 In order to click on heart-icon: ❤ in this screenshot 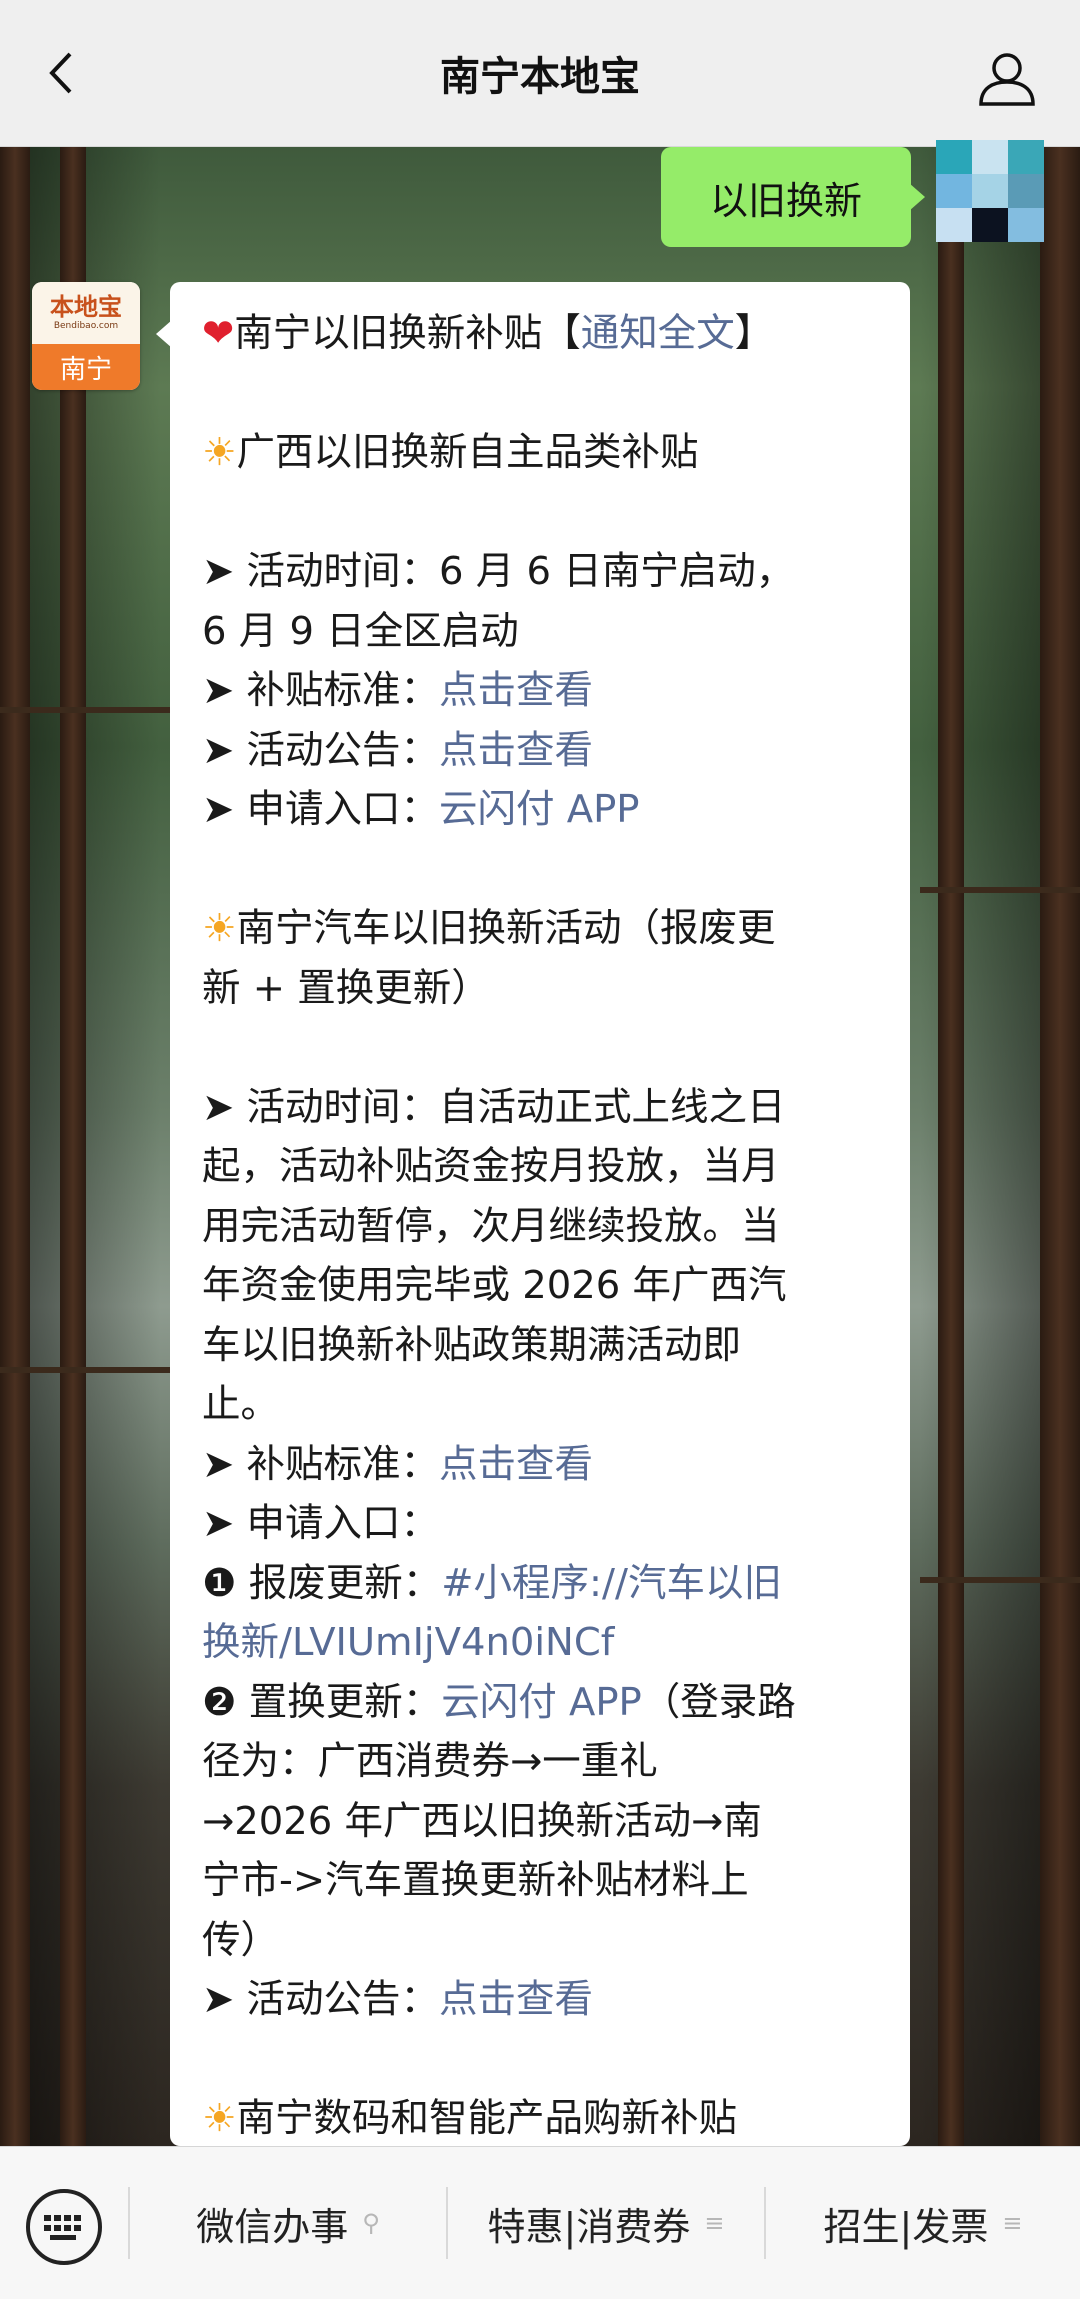, I will do `click(218, 333)`.